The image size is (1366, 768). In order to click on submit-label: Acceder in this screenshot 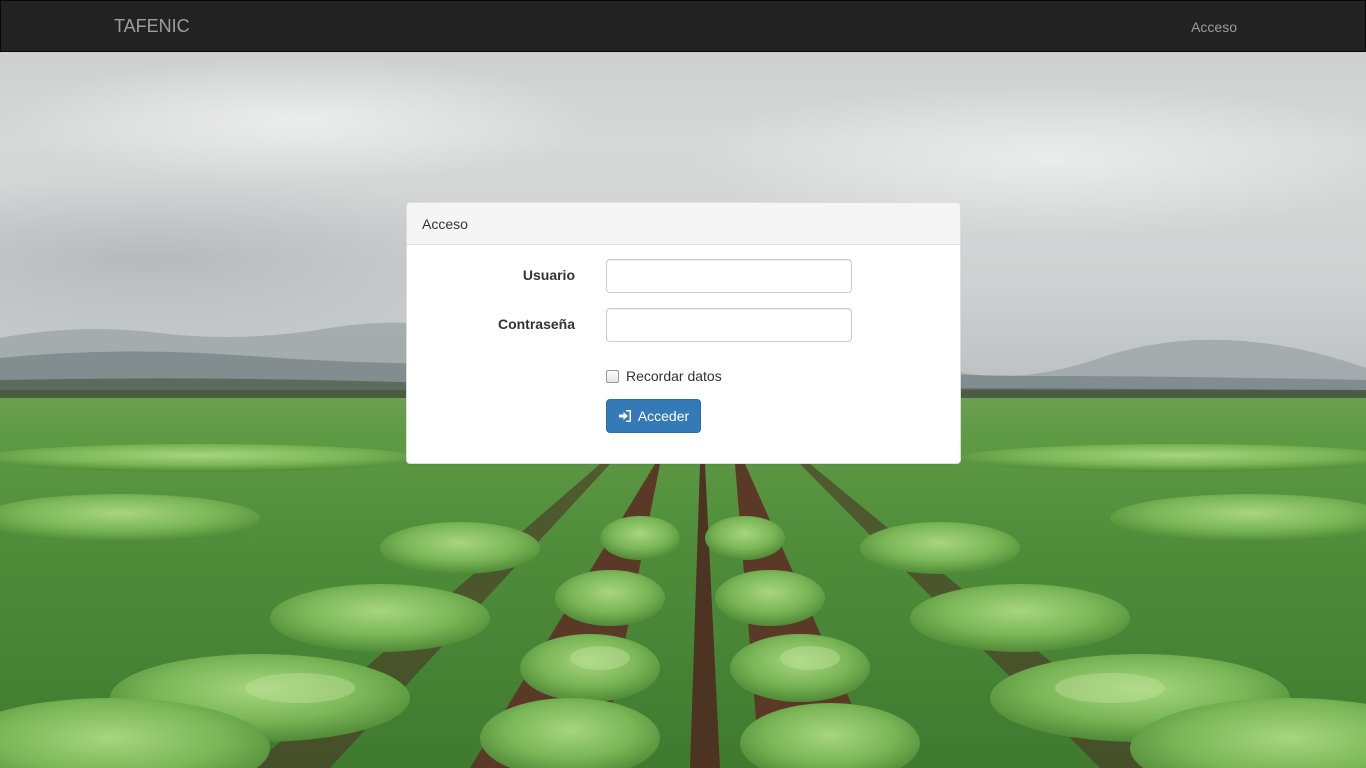, I will do `click(663, 416)`.